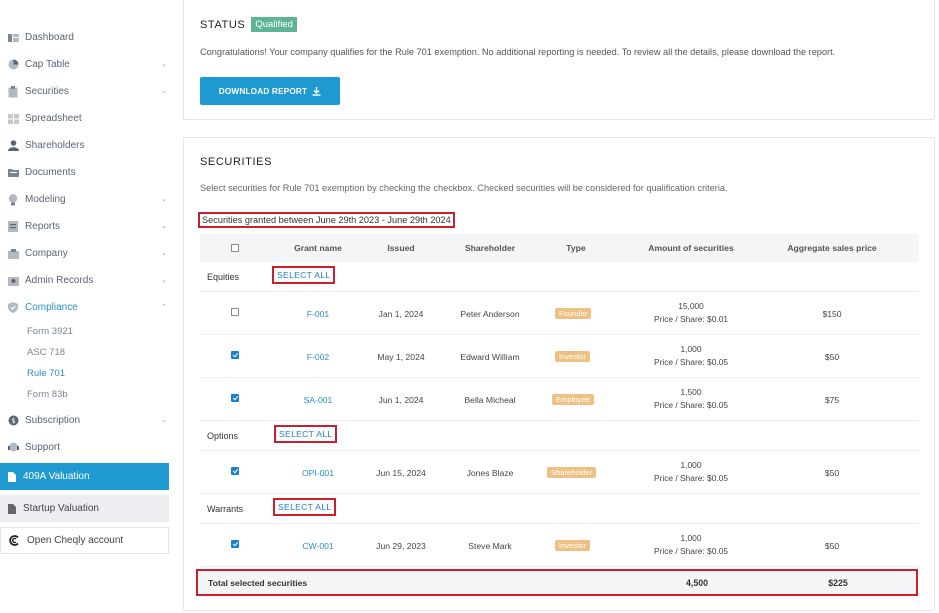 This screenshot has height=613, width=939. Describe the element at coordinates (47, 64) in the screenshot. I see `sidebar-item-label: Cap Table` at that location.